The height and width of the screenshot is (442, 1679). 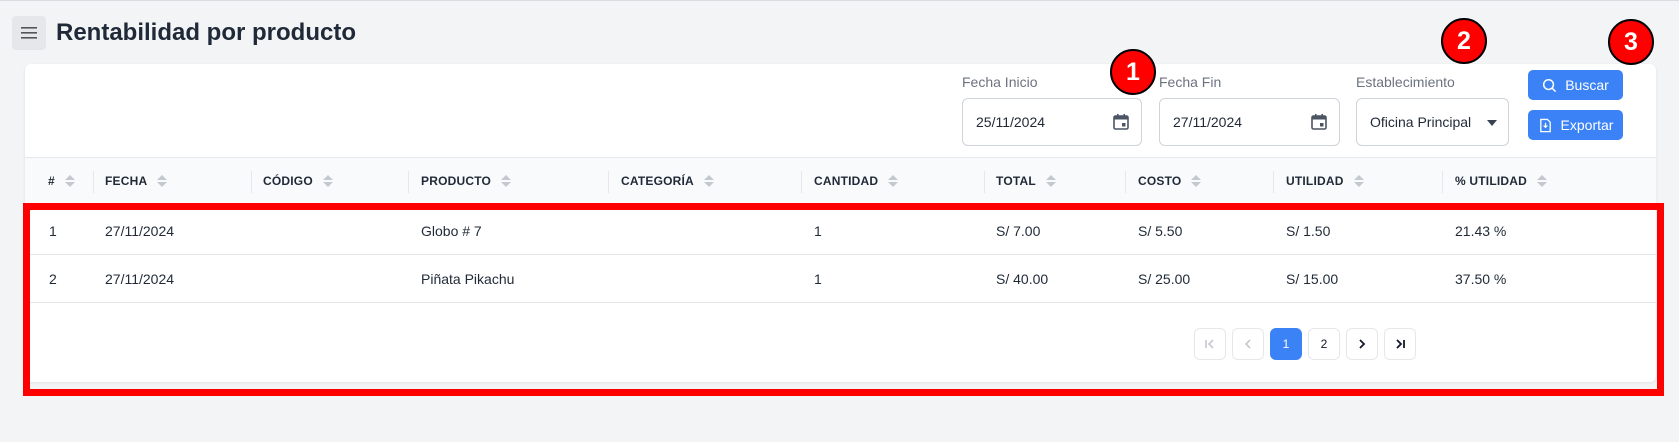 What do you see at coordinates (856, 181) in the screenshot?
I see `column-header-cantidad: CANTIDAD` at bounding box center [856, 181].